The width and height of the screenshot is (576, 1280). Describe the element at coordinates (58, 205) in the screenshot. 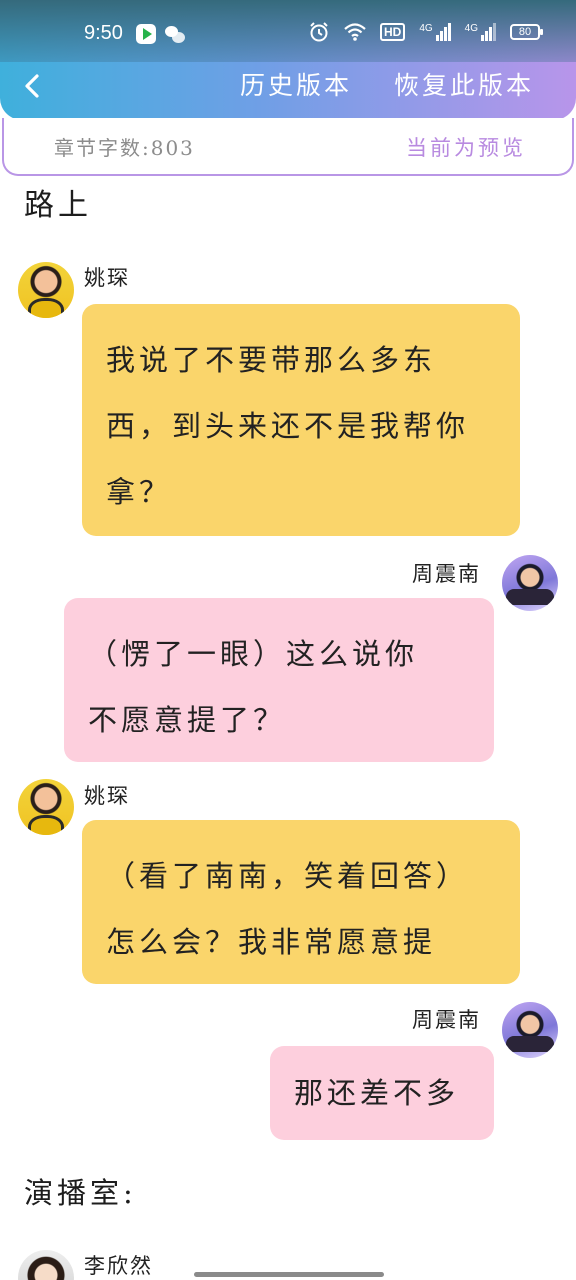

I see `scene-title: 路上` at that location.